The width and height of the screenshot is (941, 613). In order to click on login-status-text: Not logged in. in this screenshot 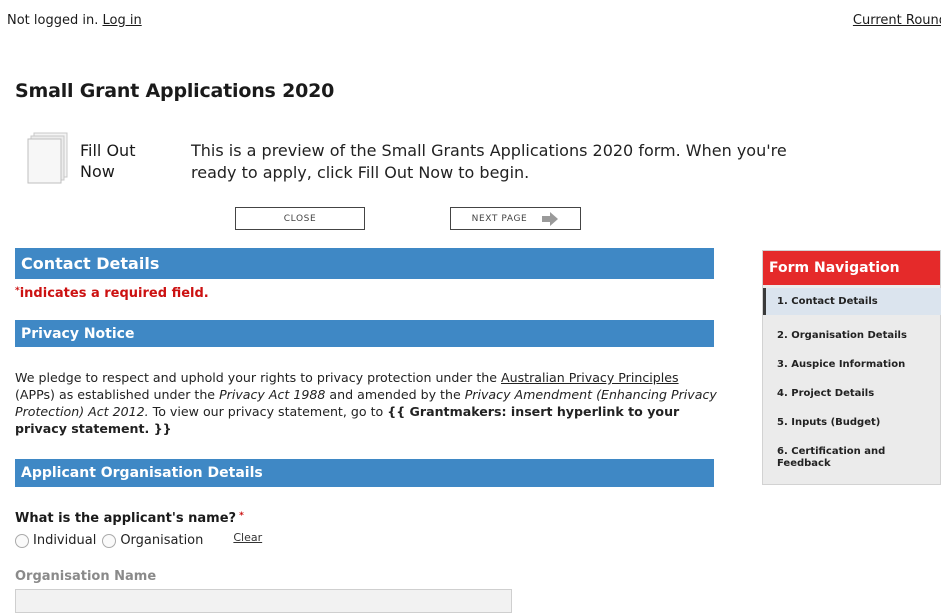, I will do `click(53, 20)`.